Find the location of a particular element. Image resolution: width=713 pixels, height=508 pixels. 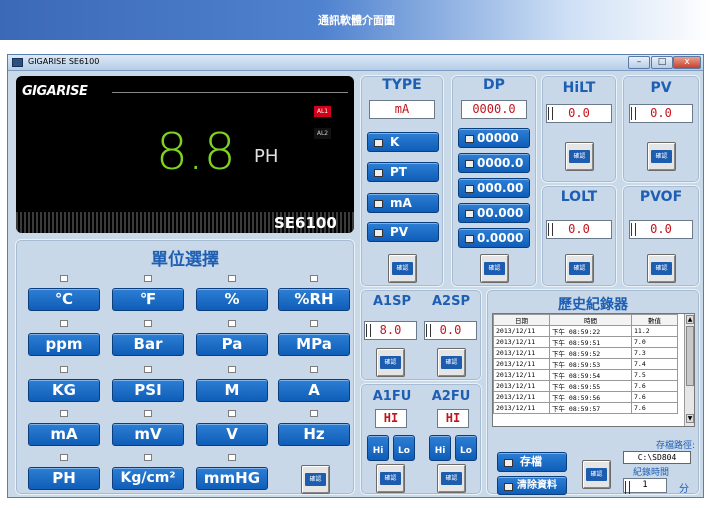

table-row: 2013/12/11 下午 08:59:52 7.3 is located at coordinates (585, 353).